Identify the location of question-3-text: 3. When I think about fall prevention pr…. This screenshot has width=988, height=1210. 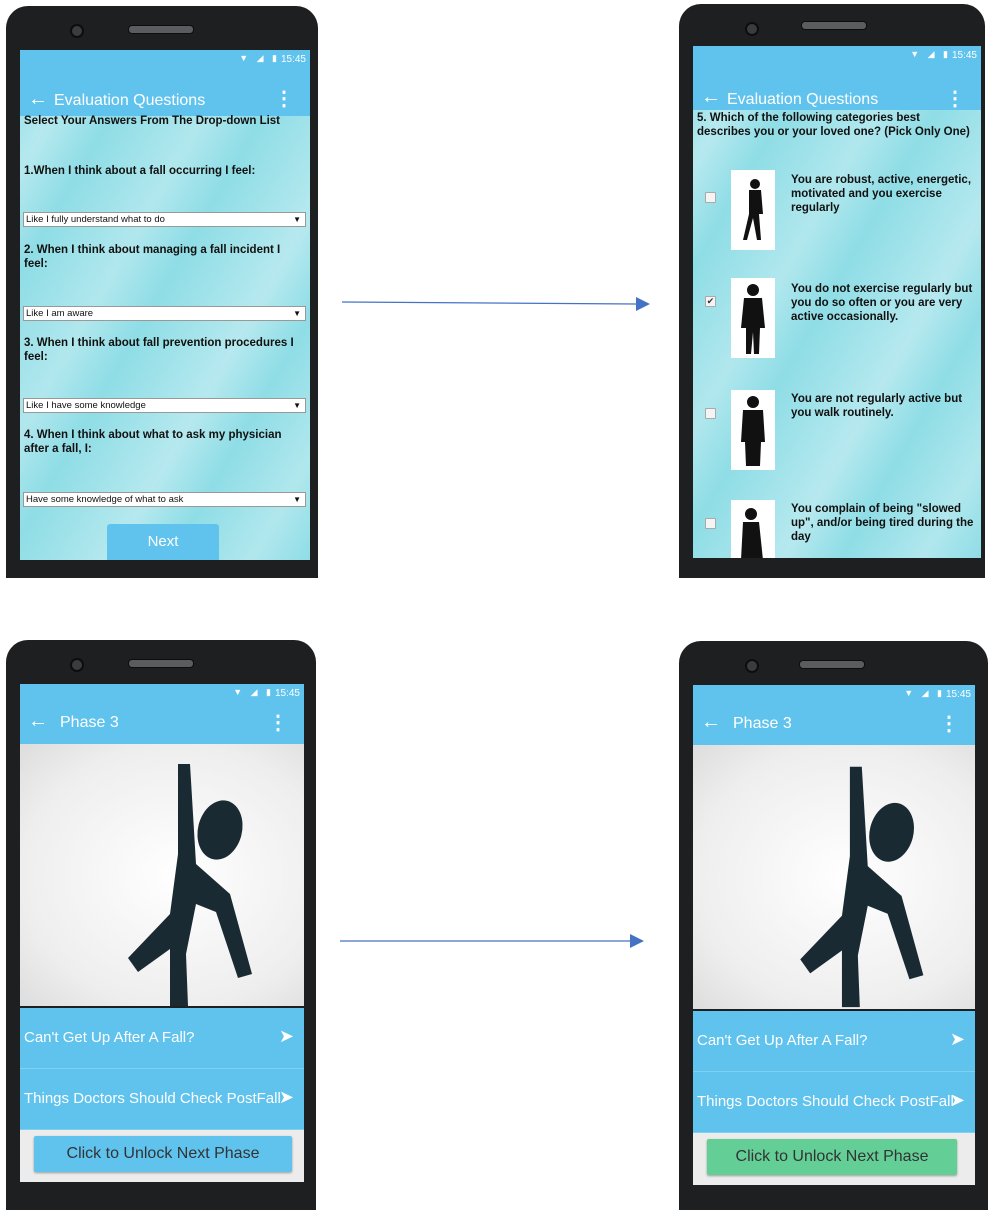
(159, 350).